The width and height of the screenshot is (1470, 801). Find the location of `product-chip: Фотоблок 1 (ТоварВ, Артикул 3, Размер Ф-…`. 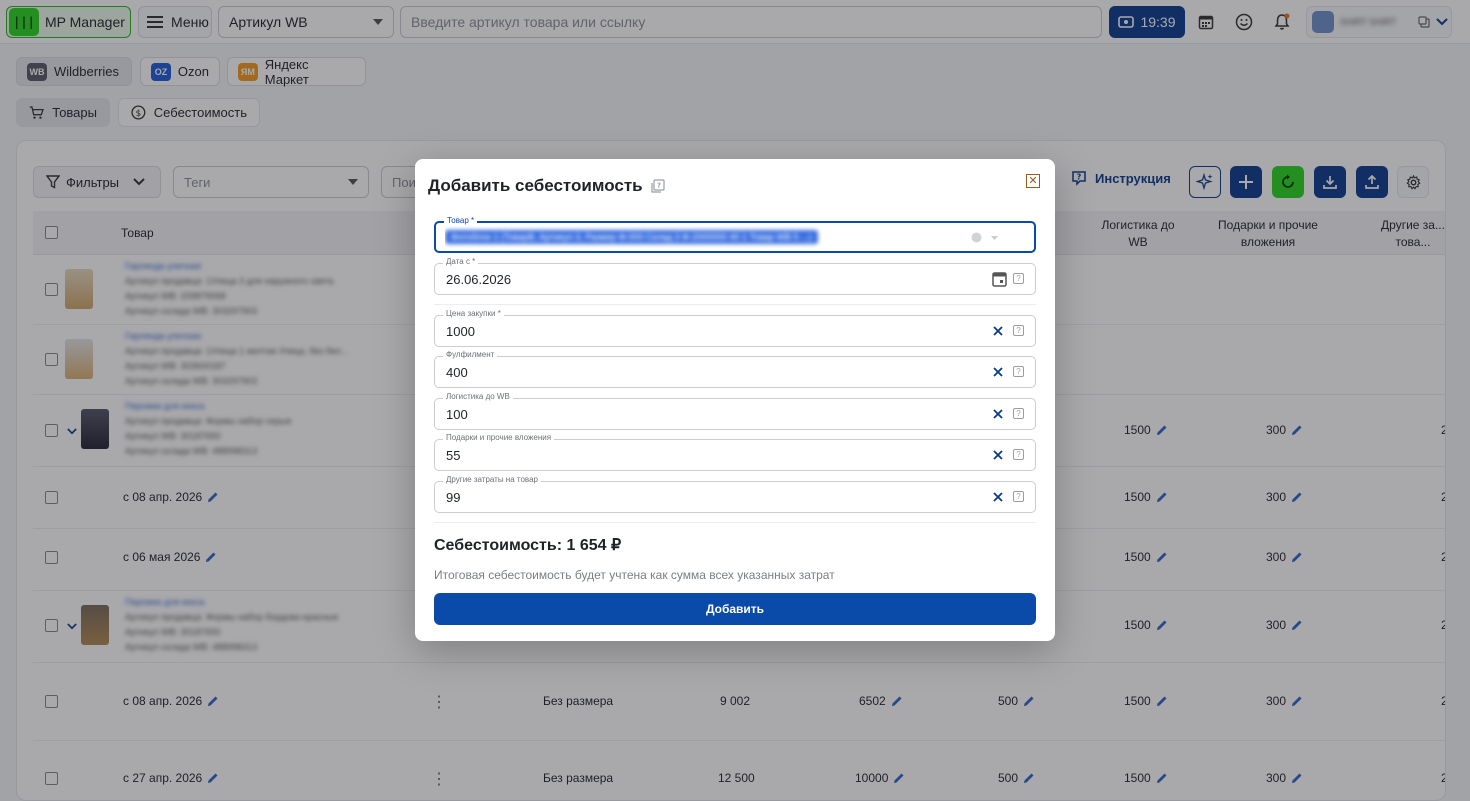

product-chip: Фотоблок 1 (ТоварВ, Артикул 3, Размер Ф-… is located at coordinates (631, 237).